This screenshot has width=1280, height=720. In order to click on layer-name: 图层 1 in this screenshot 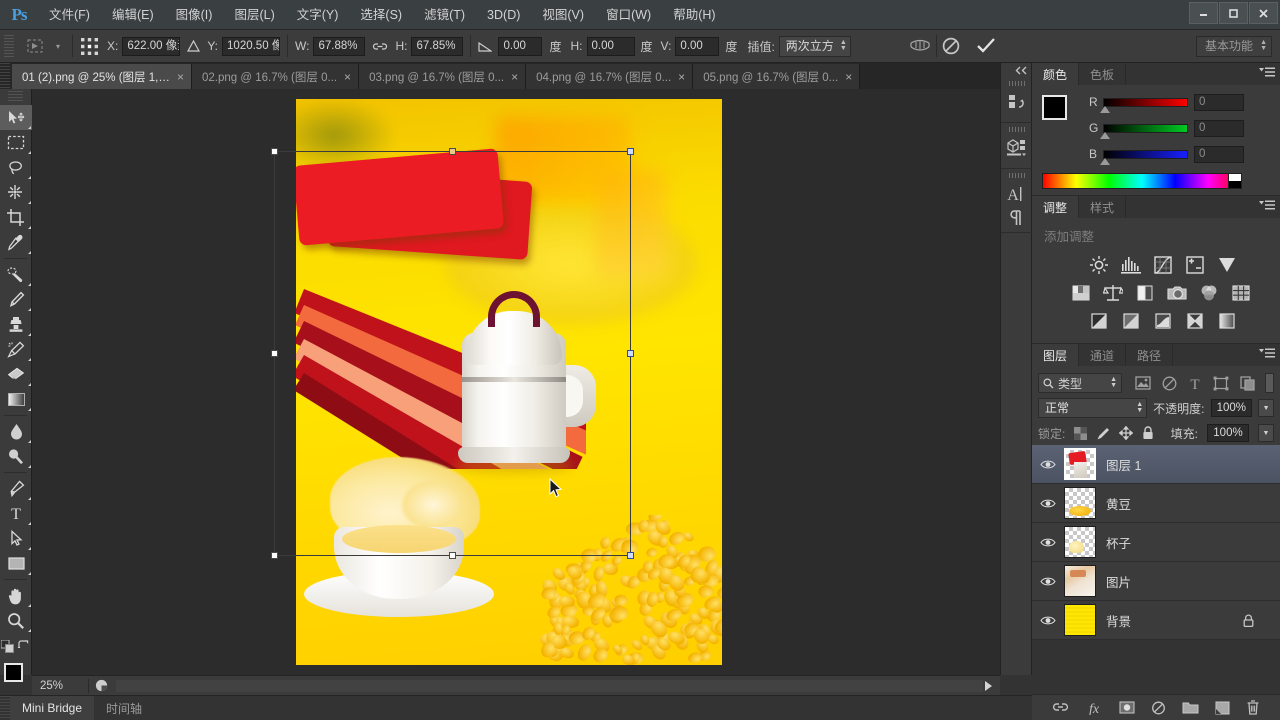, I will do `click(1123, 464)`.